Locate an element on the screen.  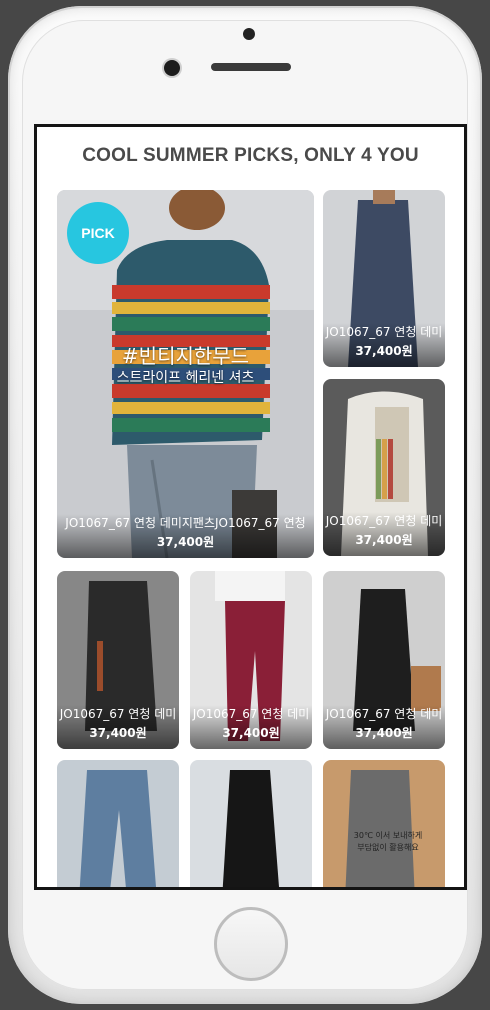
product-card: 30℃ 이서 보내하게 부담없이 활용해요 is located at coordinates (384, 823).